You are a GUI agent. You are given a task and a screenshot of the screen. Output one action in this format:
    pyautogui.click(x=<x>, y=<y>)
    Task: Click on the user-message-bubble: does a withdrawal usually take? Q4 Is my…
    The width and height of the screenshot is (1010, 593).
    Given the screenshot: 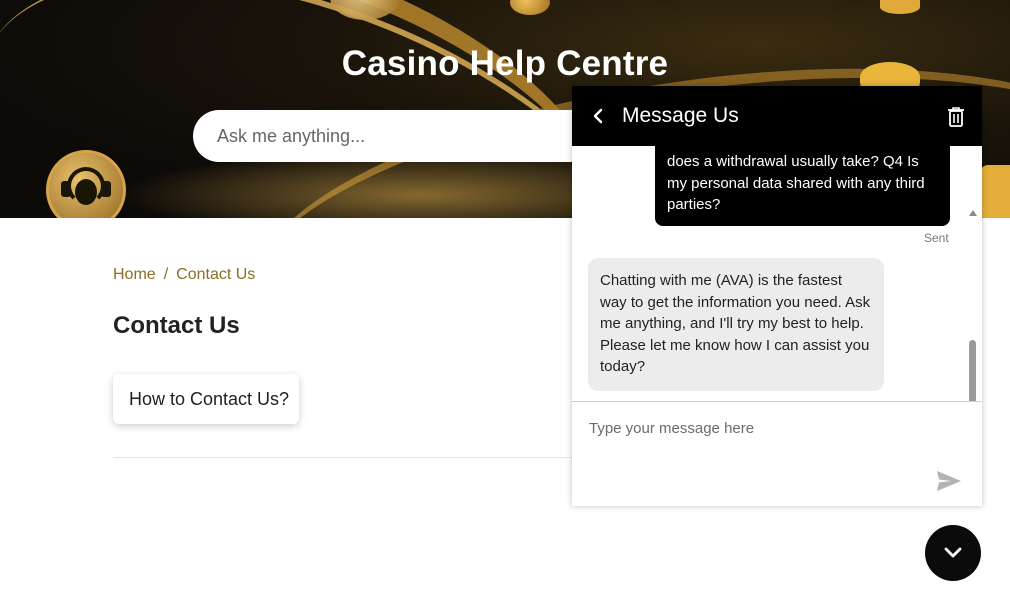 What is the action you would take?
    pyautogui.click(x=802, y=186)
    